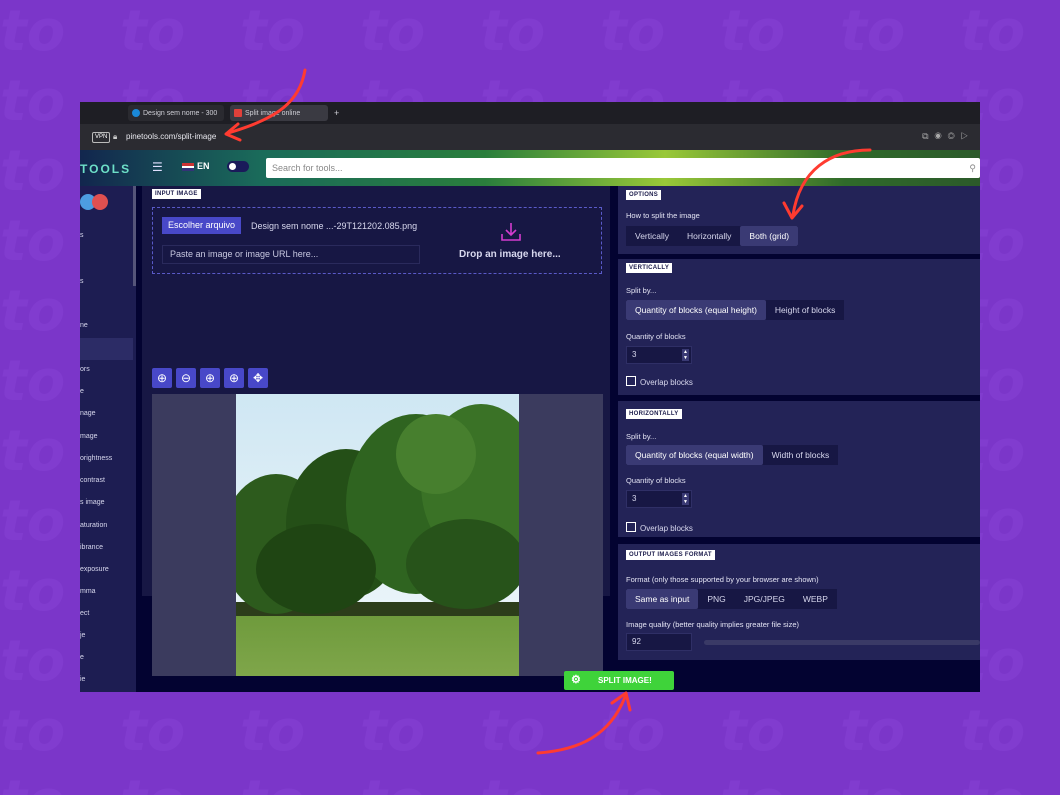 This screenshot has height=795, width=1060. Describe the element at coordinates (202, 225) in the screenshot. I see `choose-file-button: Escolher arquivo` at that location.